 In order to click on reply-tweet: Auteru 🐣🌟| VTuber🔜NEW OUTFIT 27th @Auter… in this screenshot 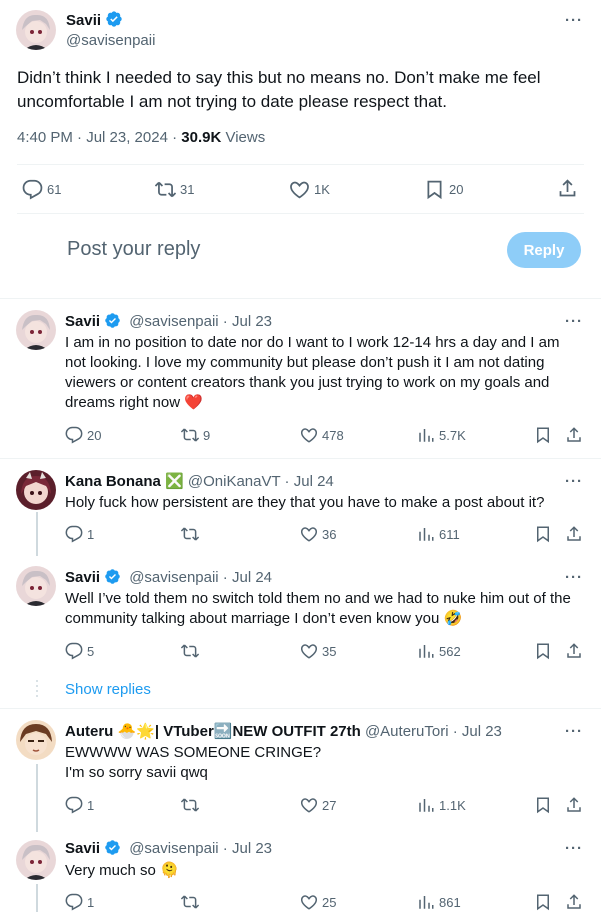, I will do `click(300, 770)`.